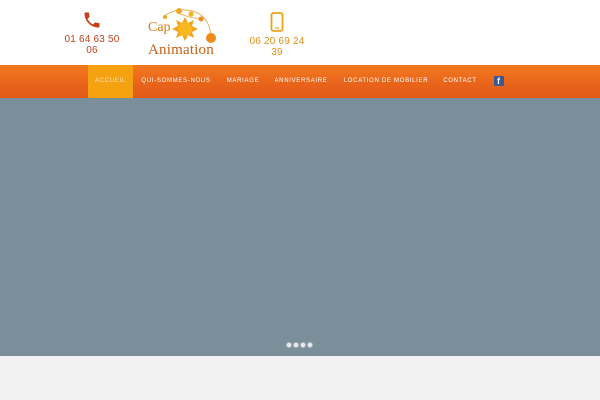 This screenshot has width=600, height=400. What do you see at coordinates (277, 22) in the screenshot?
I see `mobile-phone-icon` at bounding box center [277, 22].